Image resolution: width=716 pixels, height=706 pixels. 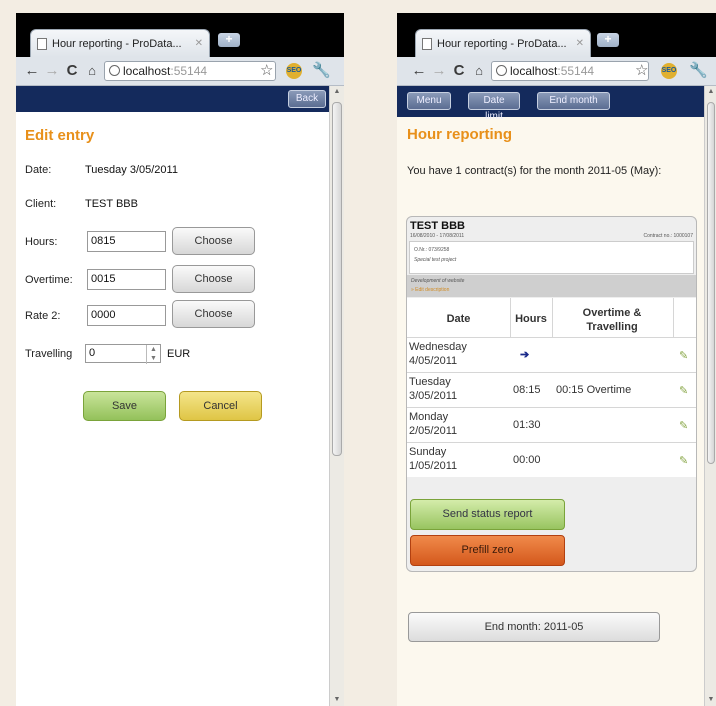 What do you see at coordinates (153, 354) in the screenshot?
I see `spinner-arrows-icon: ▲ ▼` at bounding box center [153, 354].